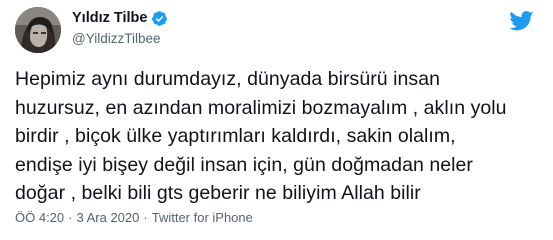 The image size is (553, 240). I want to click on twitter-bird-icon, so click(521, 21).